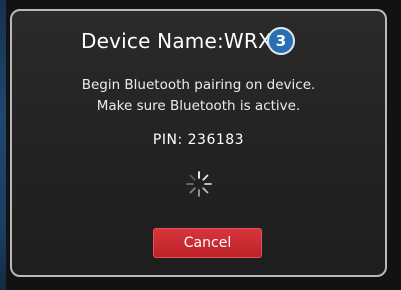  Describe the element at coordinates (281, 41) in the screenshot. I see `step-number-badge: 3` at that location.